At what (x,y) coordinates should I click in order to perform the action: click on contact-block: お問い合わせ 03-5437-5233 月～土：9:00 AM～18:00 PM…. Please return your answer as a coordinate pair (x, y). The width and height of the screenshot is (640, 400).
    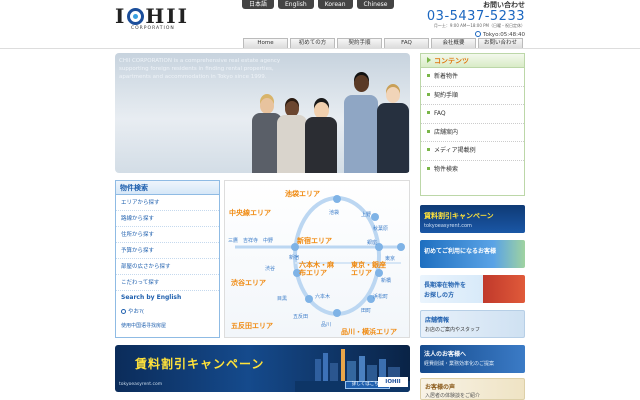
    Looking at the image, I should click on (476, 19).